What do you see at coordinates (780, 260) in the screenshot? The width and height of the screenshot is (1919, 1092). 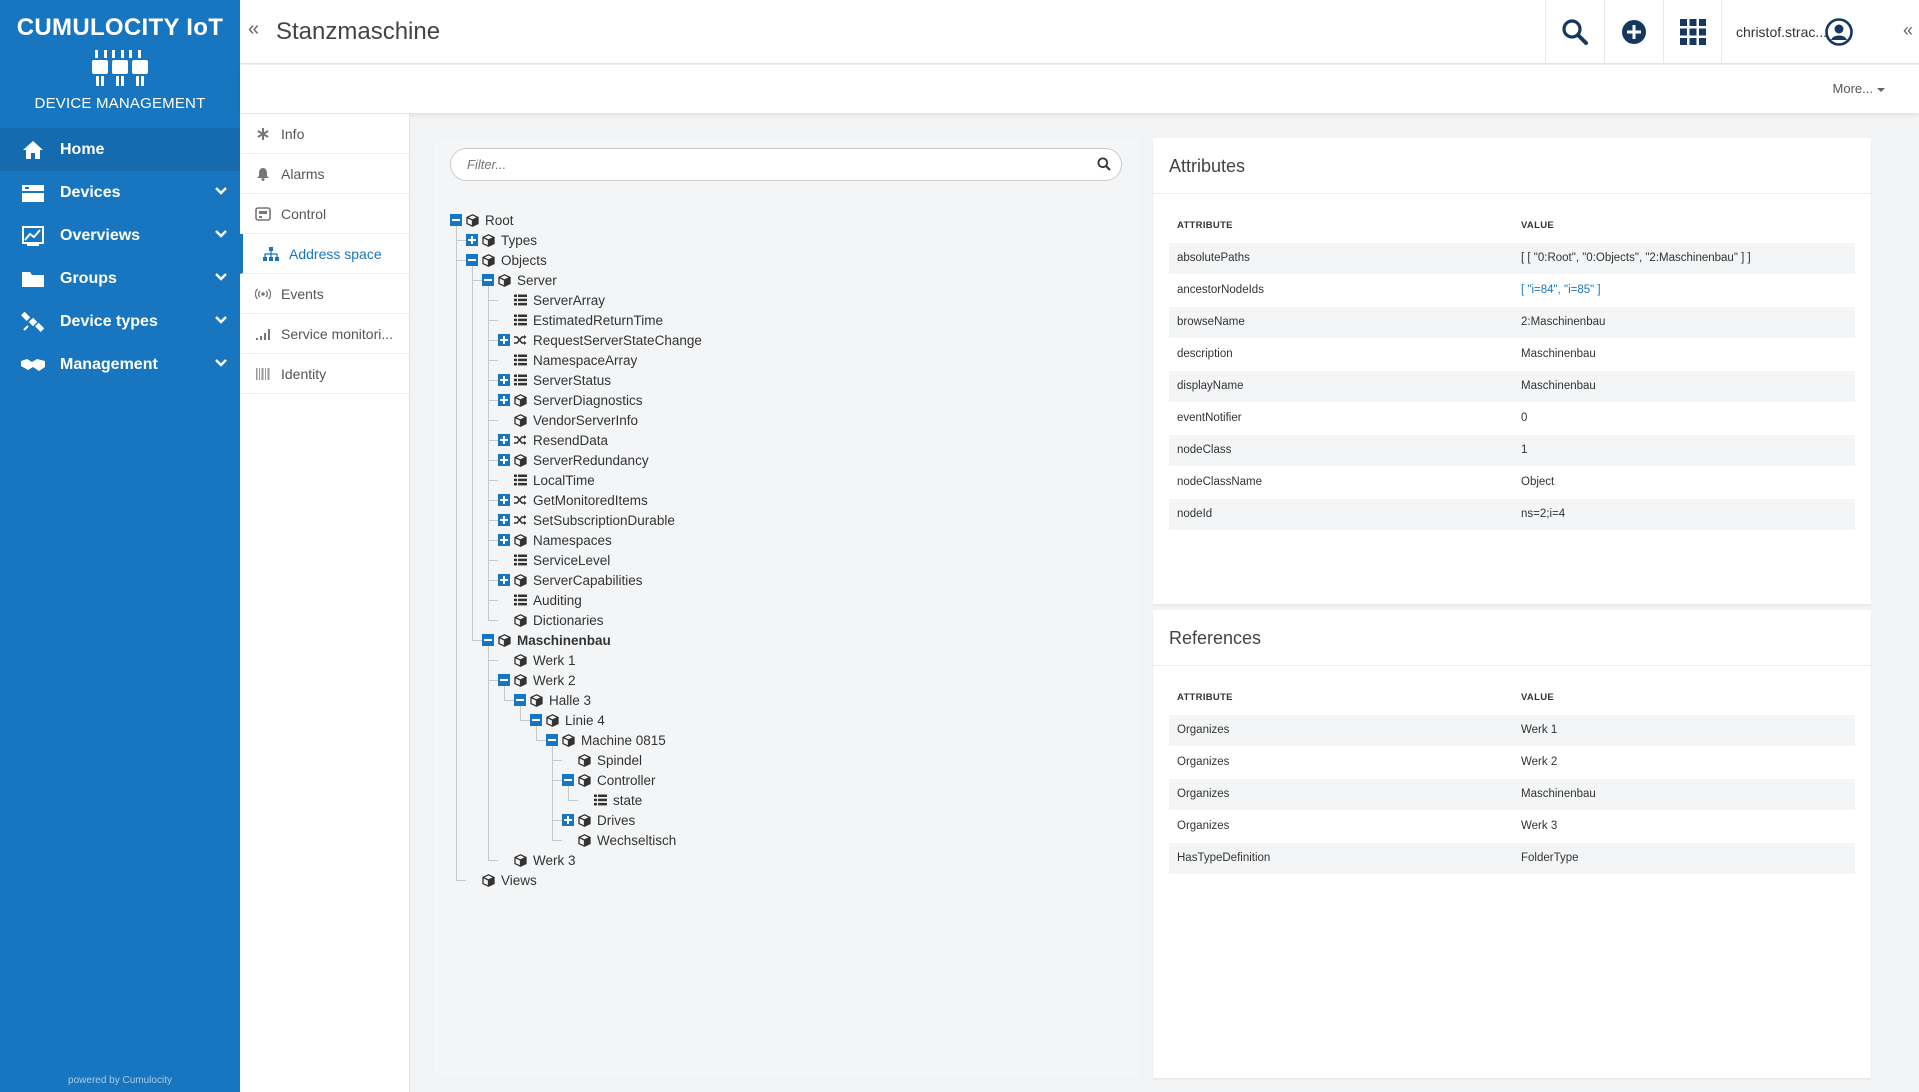 I see `tree-node: Objects` at bounding box center [780, 260].